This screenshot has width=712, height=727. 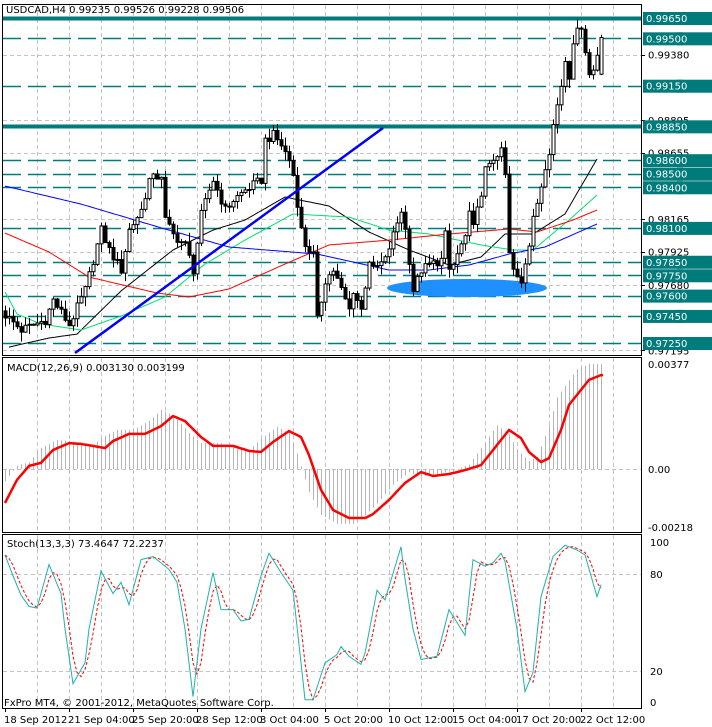 I want to click on time-label: 17 Oct 20:00, so click(x=548, y=720).